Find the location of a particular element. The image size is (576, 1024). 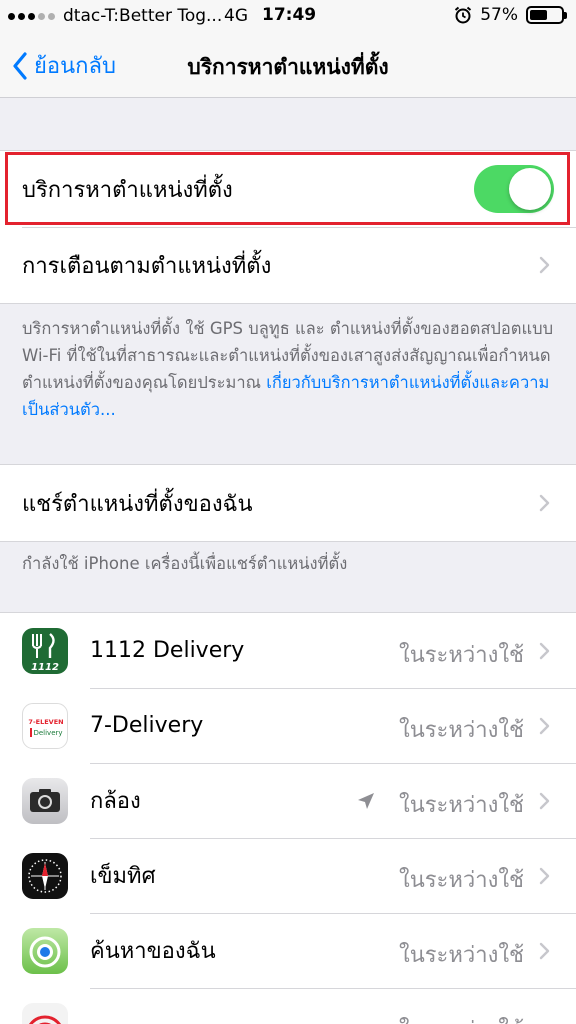

clock: 17:49 is located at coordinates (289, 15).